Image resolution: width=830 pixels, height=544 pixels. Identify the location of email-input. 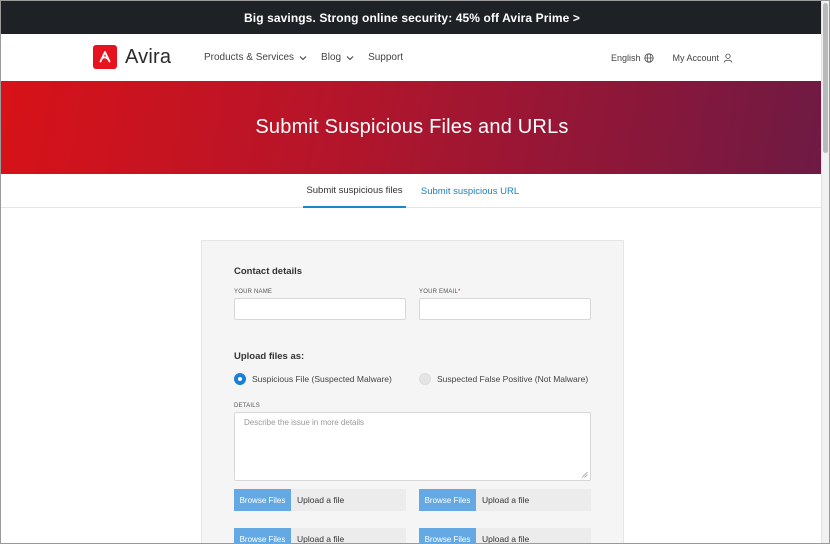
(505, 309).